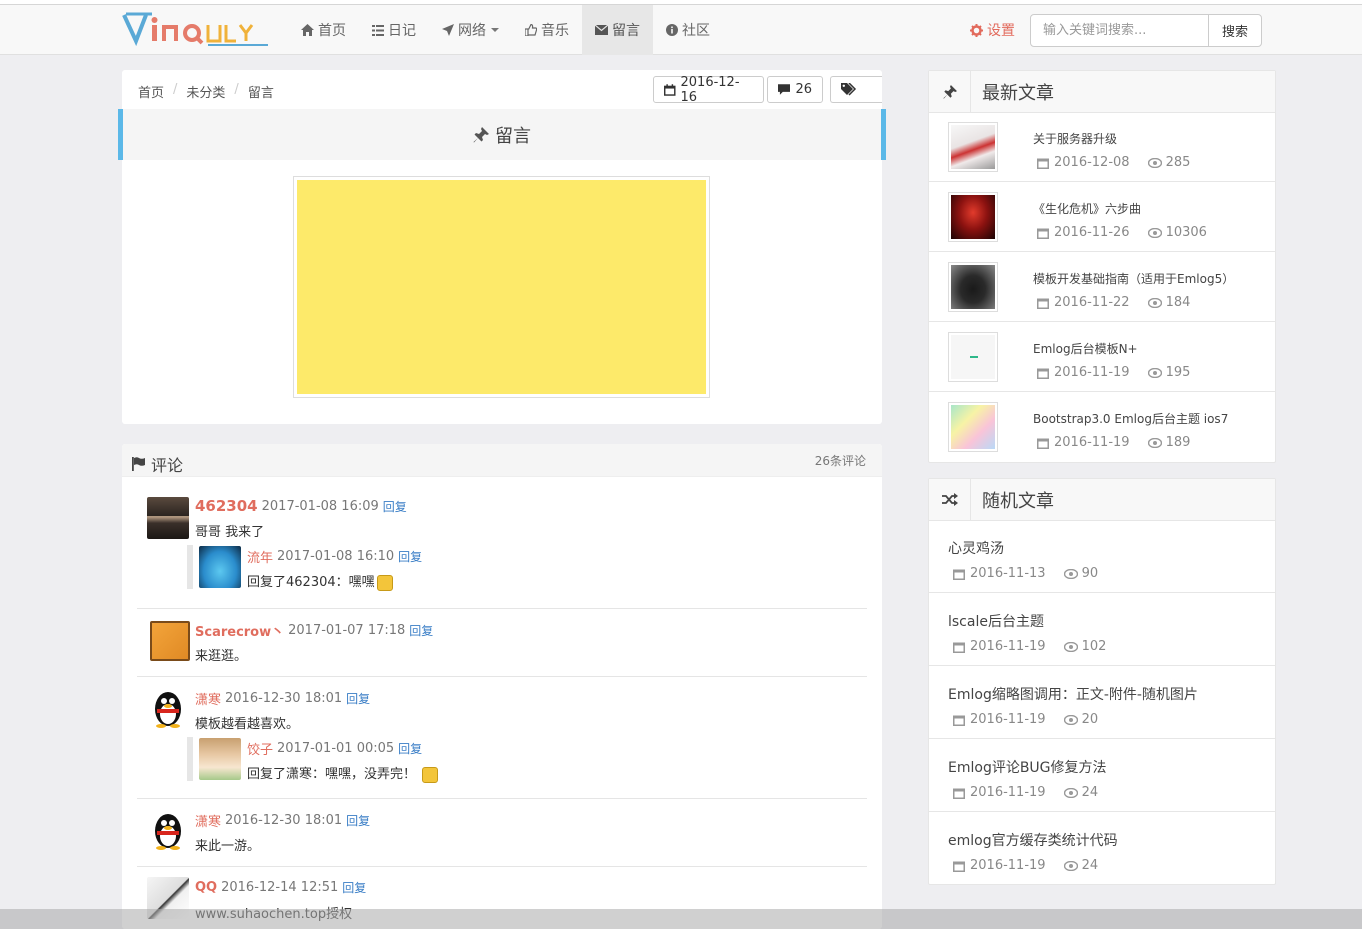 The height and width of the screenshot is (929, 1362). Describe the element at coordinates (239, 630) in the screenshot. I see `comment-author: Scarecrow丶` at that location.